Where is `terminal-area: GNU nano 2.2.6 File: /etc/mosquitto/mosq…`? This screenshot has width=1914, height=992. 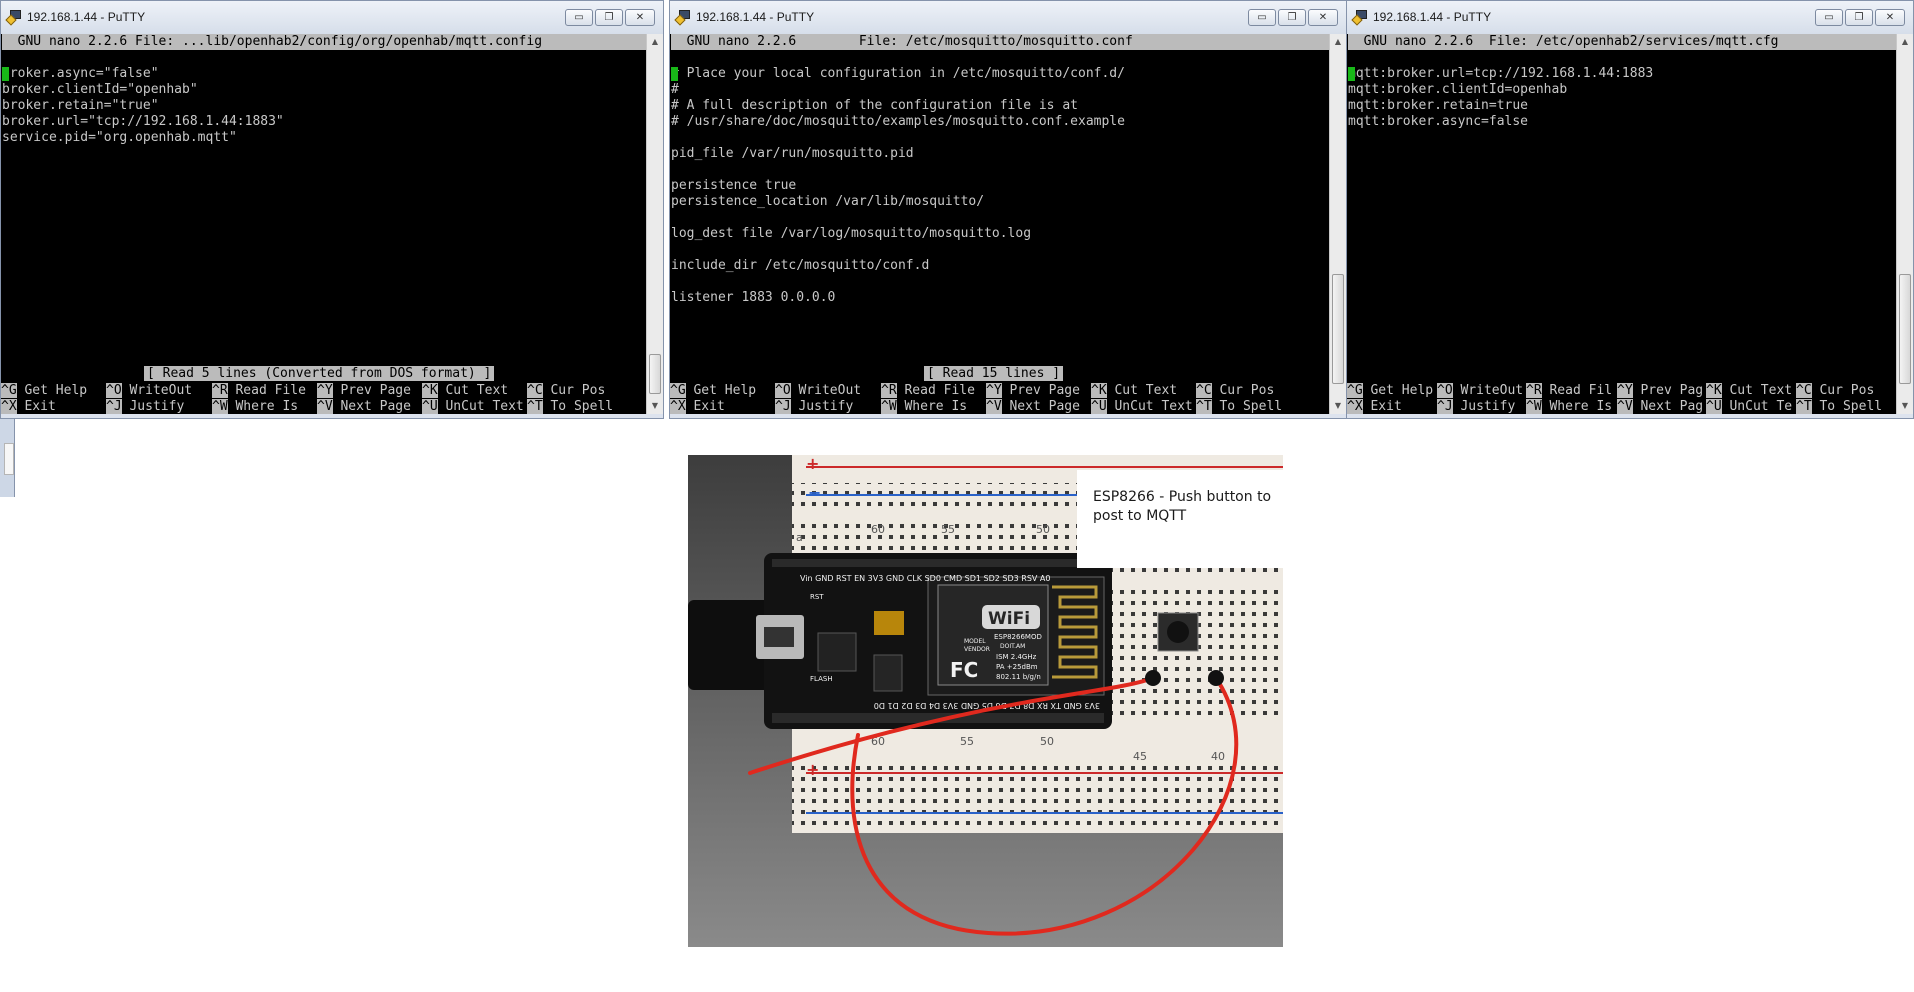 terminal-area: GNU nano 2.2.6 File: /etc/mosquitto/mosq… is located at coordinates (999, 224).